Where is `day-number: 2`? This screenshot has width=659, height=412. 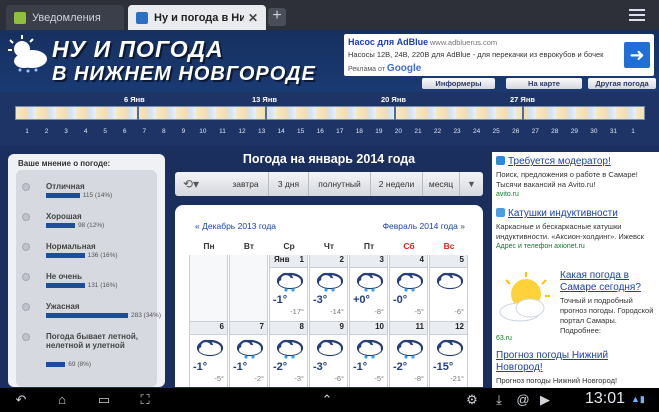
day-number: 2 is located at coordinates (47, 131).